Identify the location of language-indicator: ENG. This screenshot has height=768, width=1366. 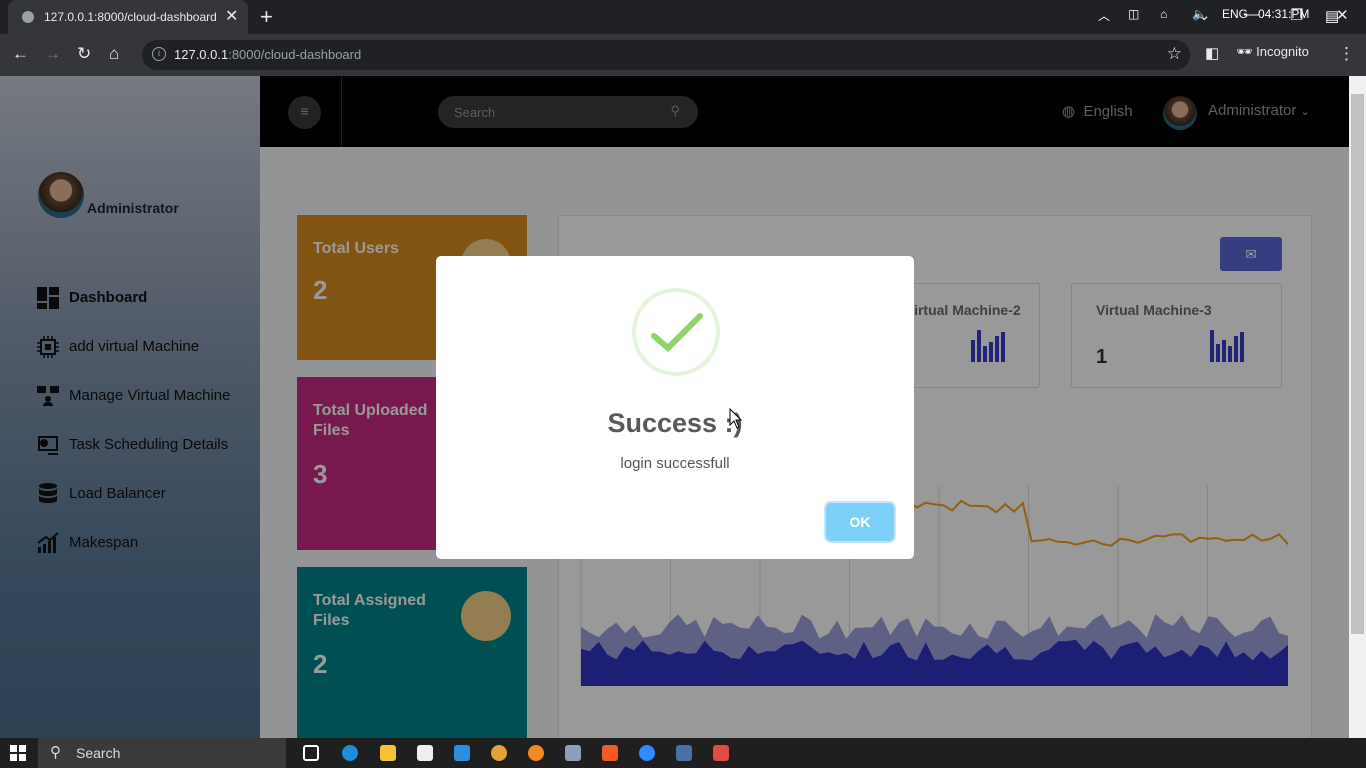
(1235, 14).